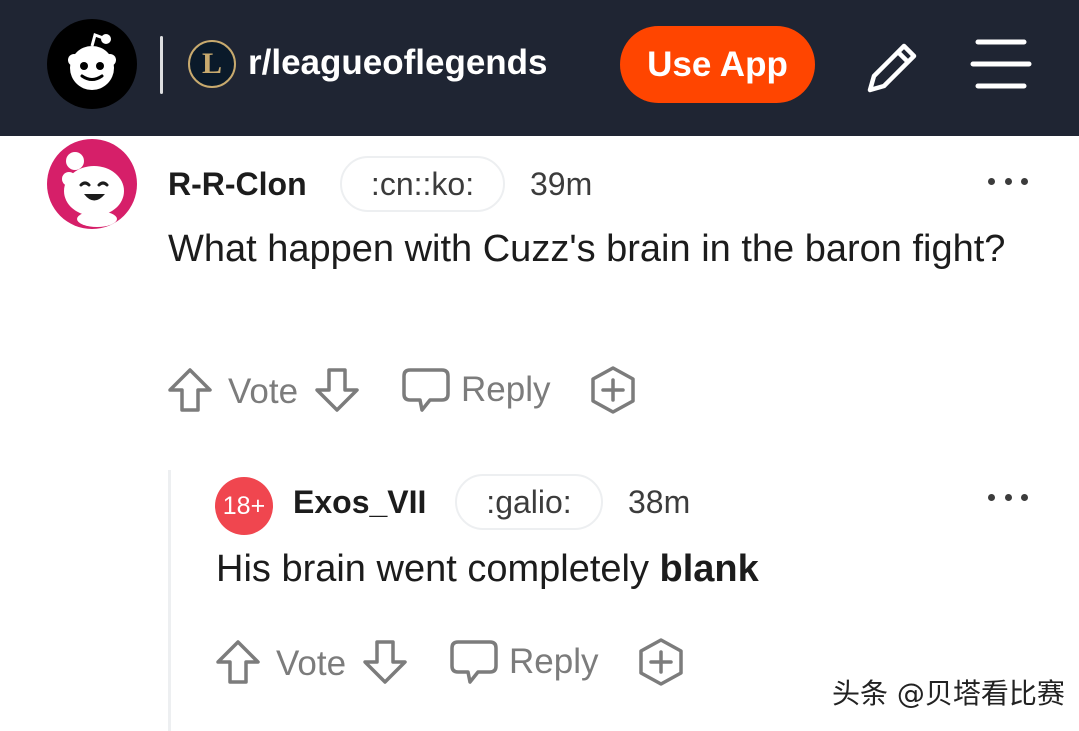  Describe the element at coordinates (438, 569) in the screenshot. I see `comment-body-text: His brain went completely` at that location.